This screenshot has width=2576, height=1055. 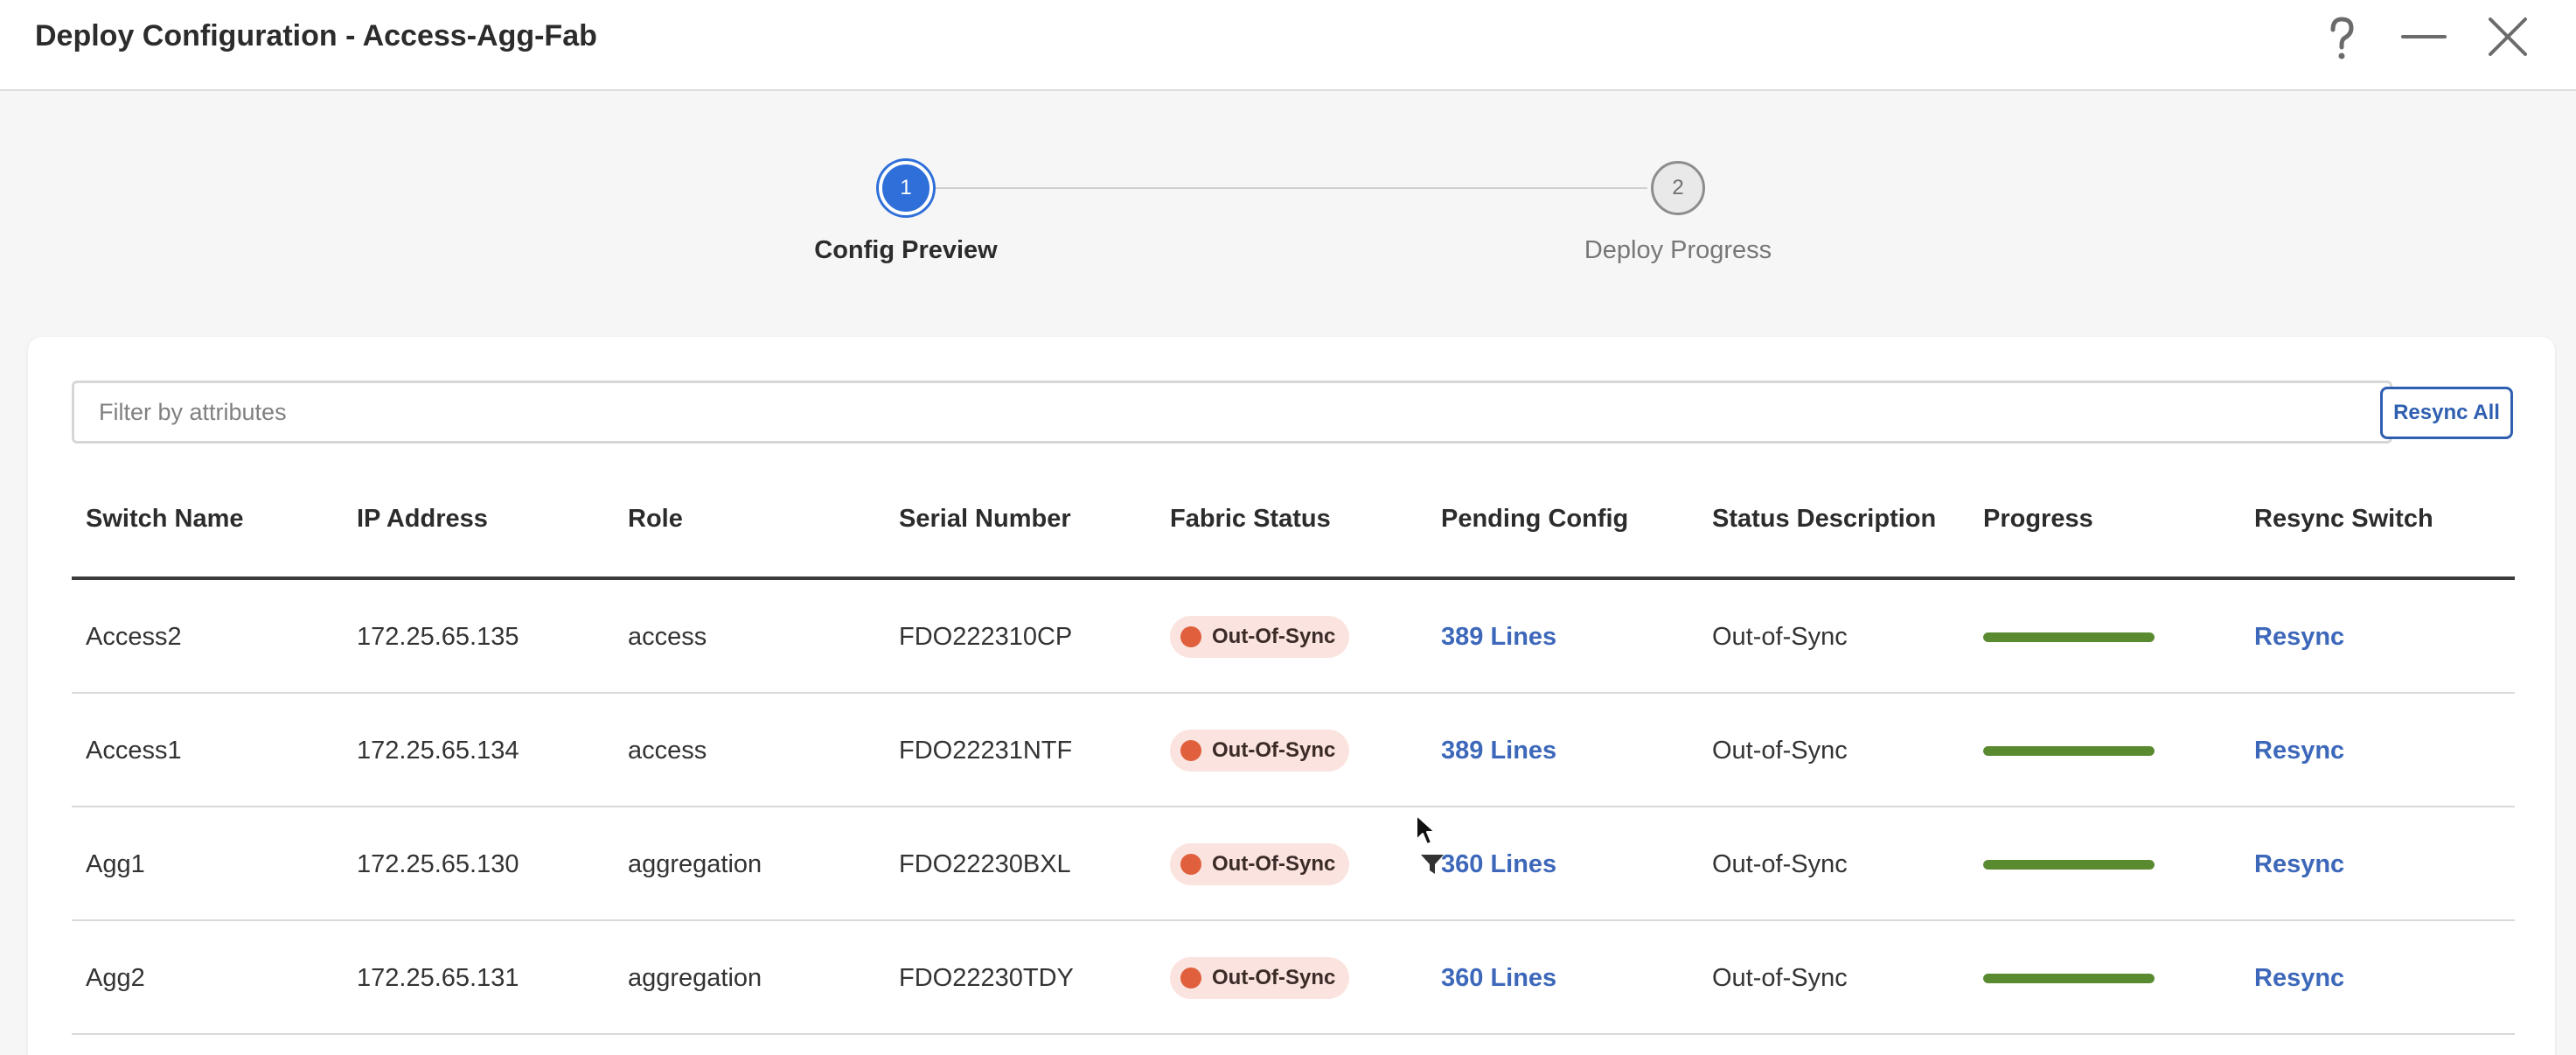 I want to click on step-2-indicator: 2, so click(x=1678, y=188).